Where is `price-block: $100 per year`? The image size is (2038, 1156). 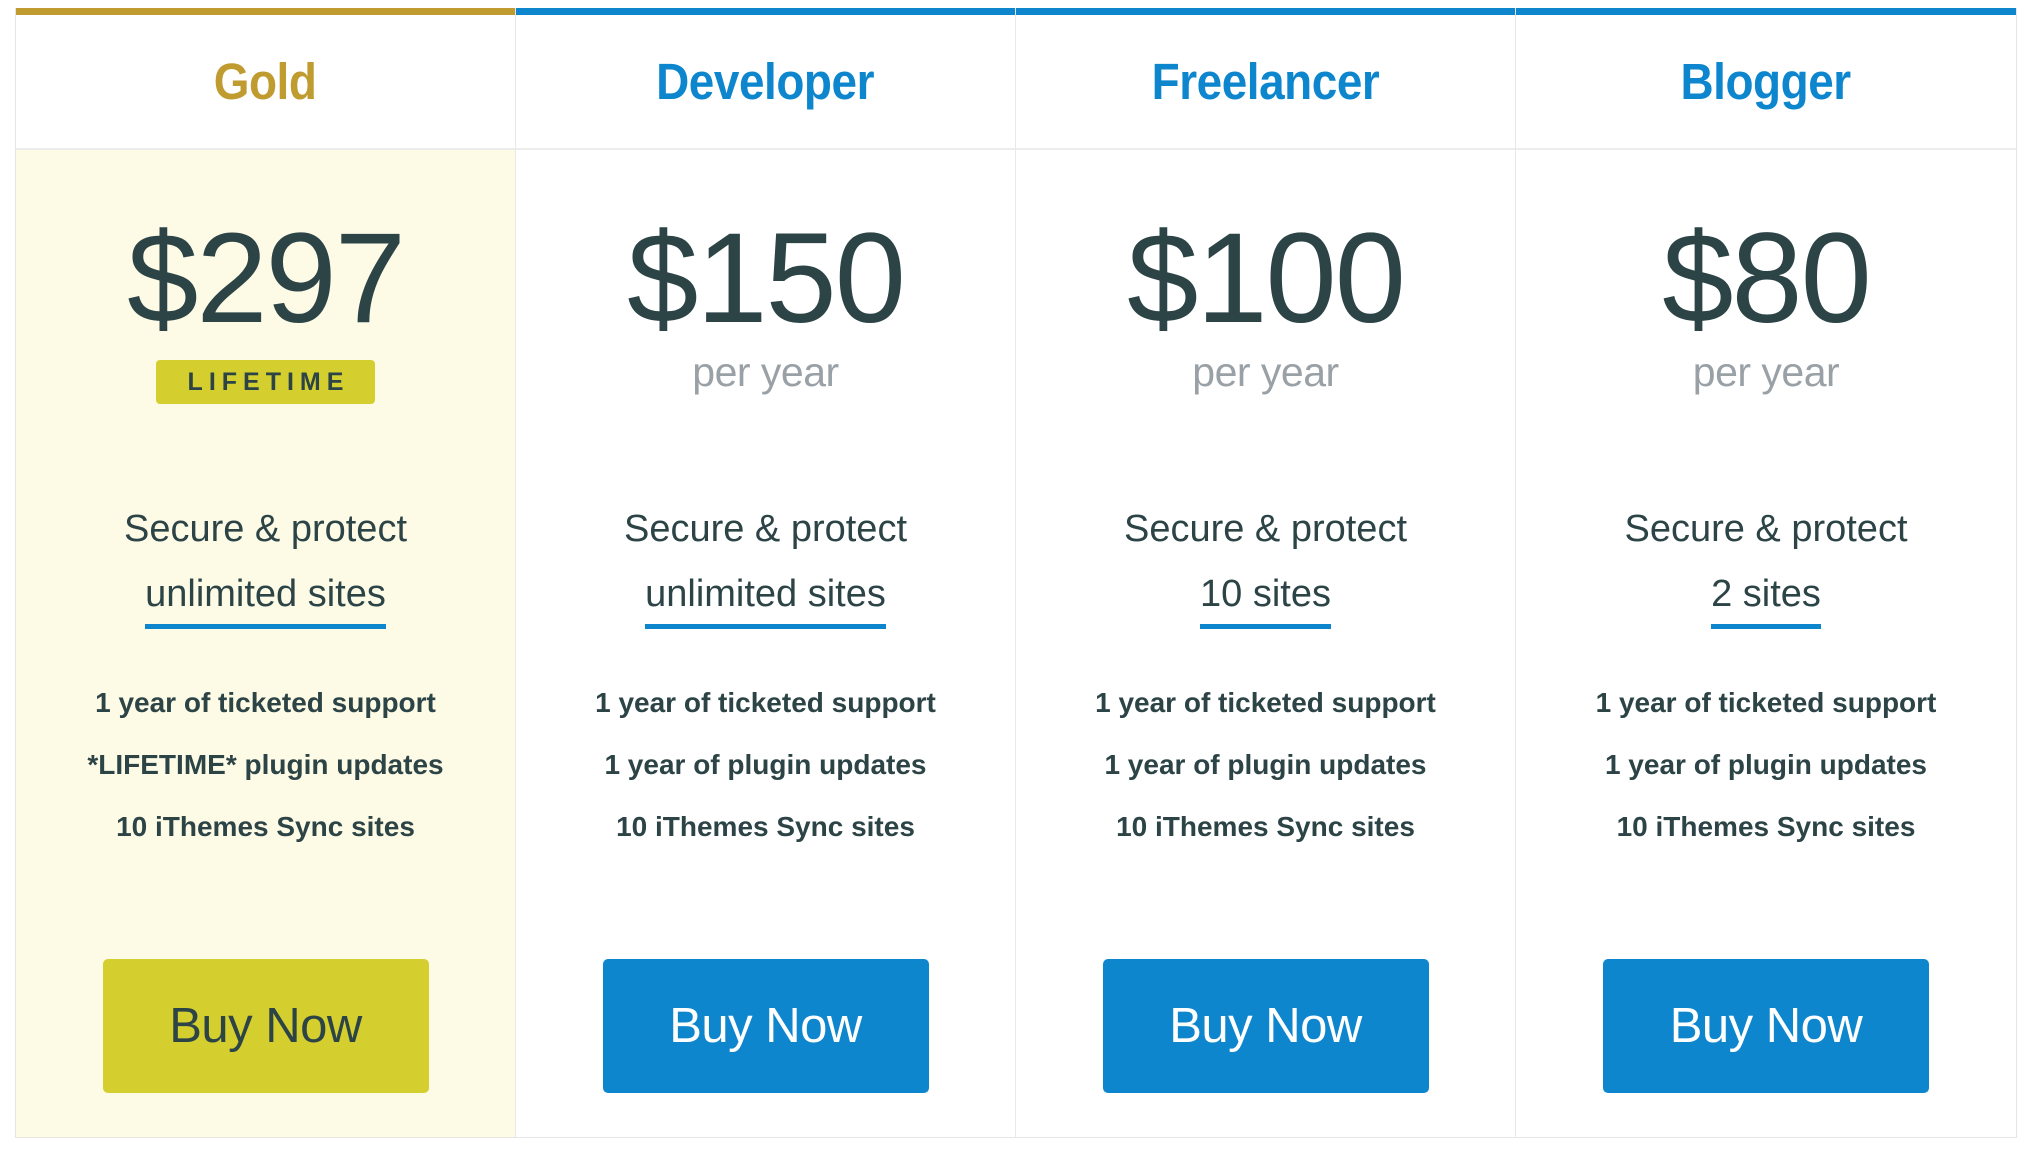
price-block: $100 per year is located at coordinates (1265, 324).